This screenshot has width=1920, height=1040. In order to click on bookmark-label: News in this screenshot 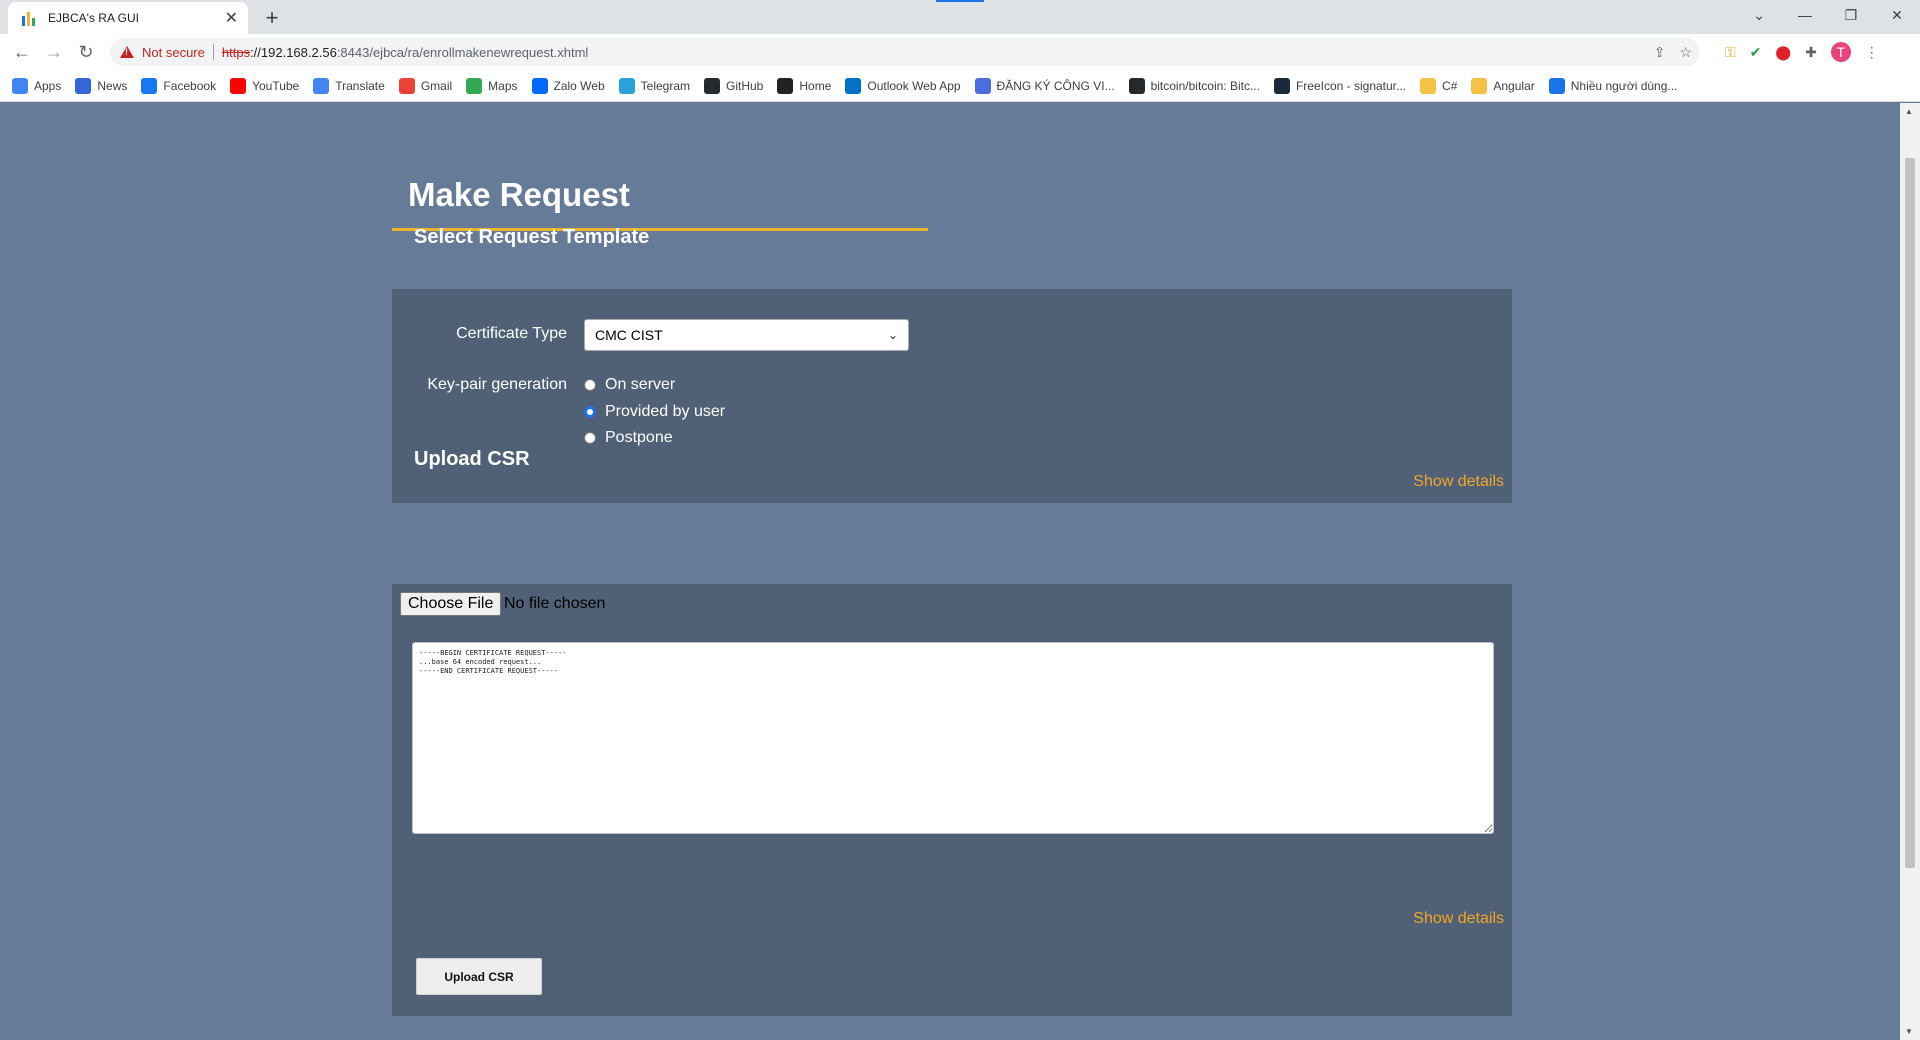, I will do `click(112, 85)`.